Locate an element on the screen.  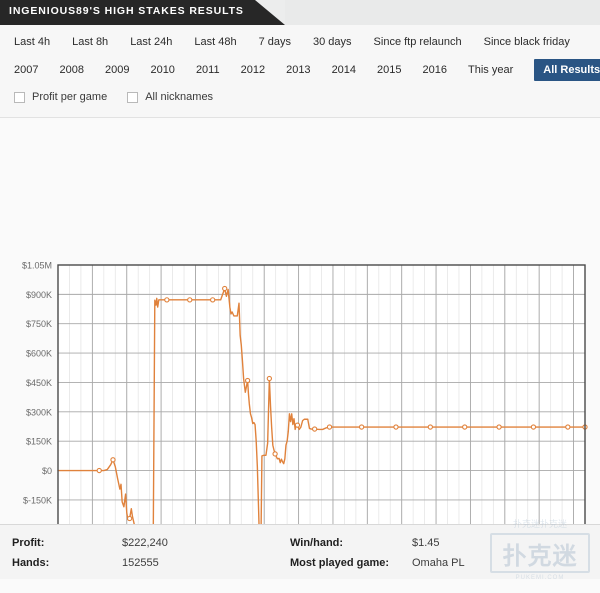
filter-tab-2012: 2012 is located at coordinates (253, 70).